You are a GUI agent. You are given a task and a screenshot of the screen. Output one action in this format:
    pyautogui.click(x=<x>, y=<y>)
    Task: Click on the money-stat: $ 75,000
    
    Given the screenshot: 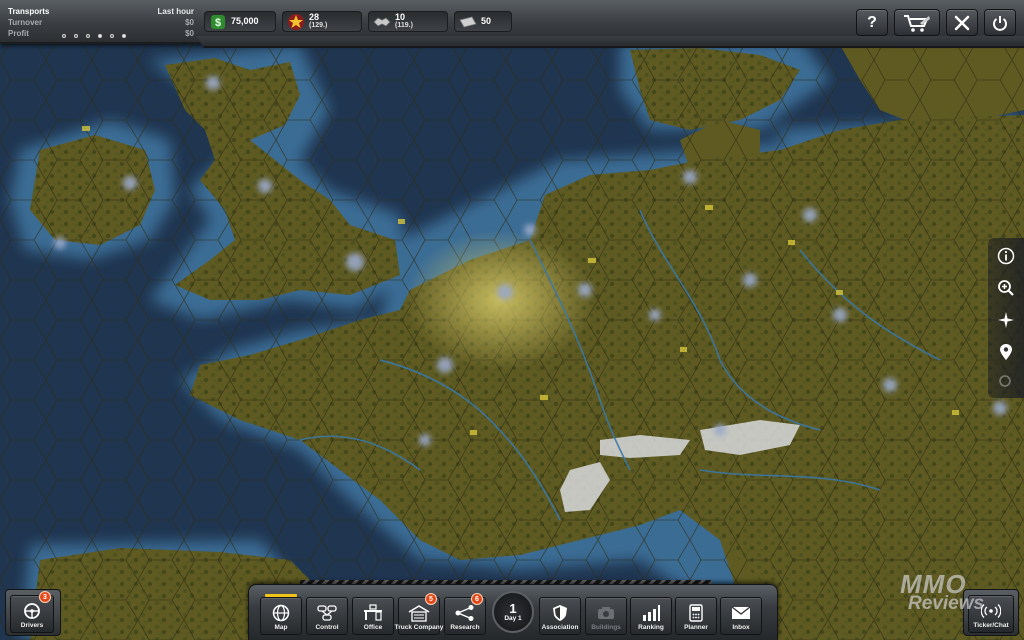 What is the action you would take?
    pyautogui.click(x=240, y=21)
    